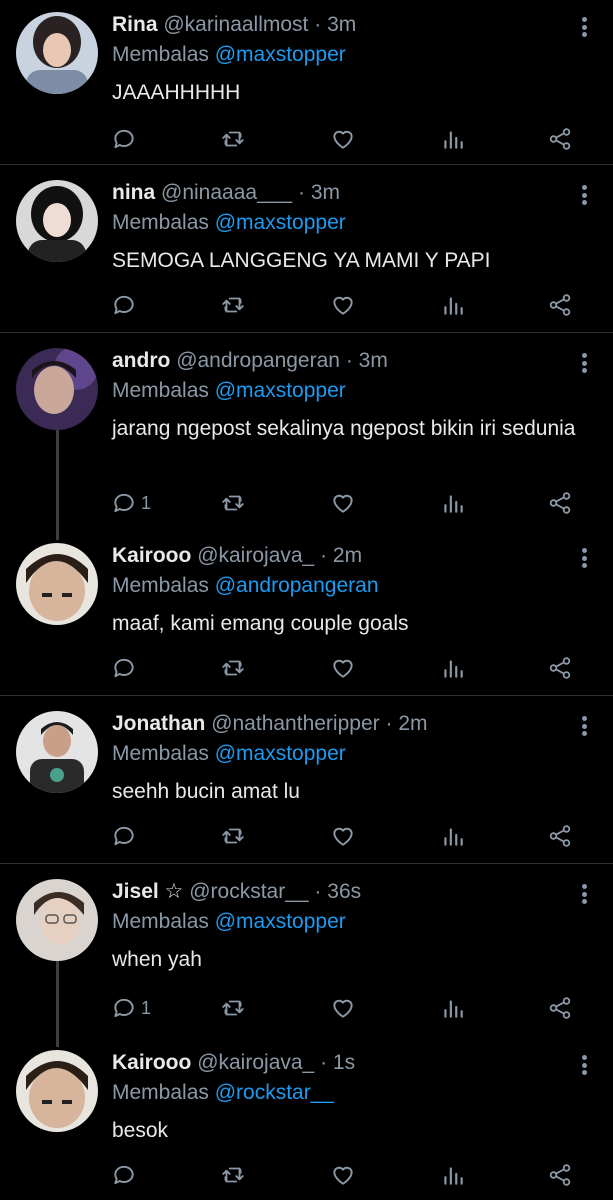  Describe the element at coordinates (133, 192) in the screenshot. I see `display-name: nina` at that location.